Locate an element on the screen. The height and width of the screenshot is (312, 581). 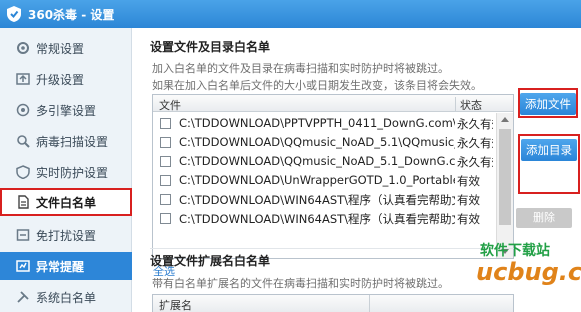
column-separator is located at coordinates (369, 303).